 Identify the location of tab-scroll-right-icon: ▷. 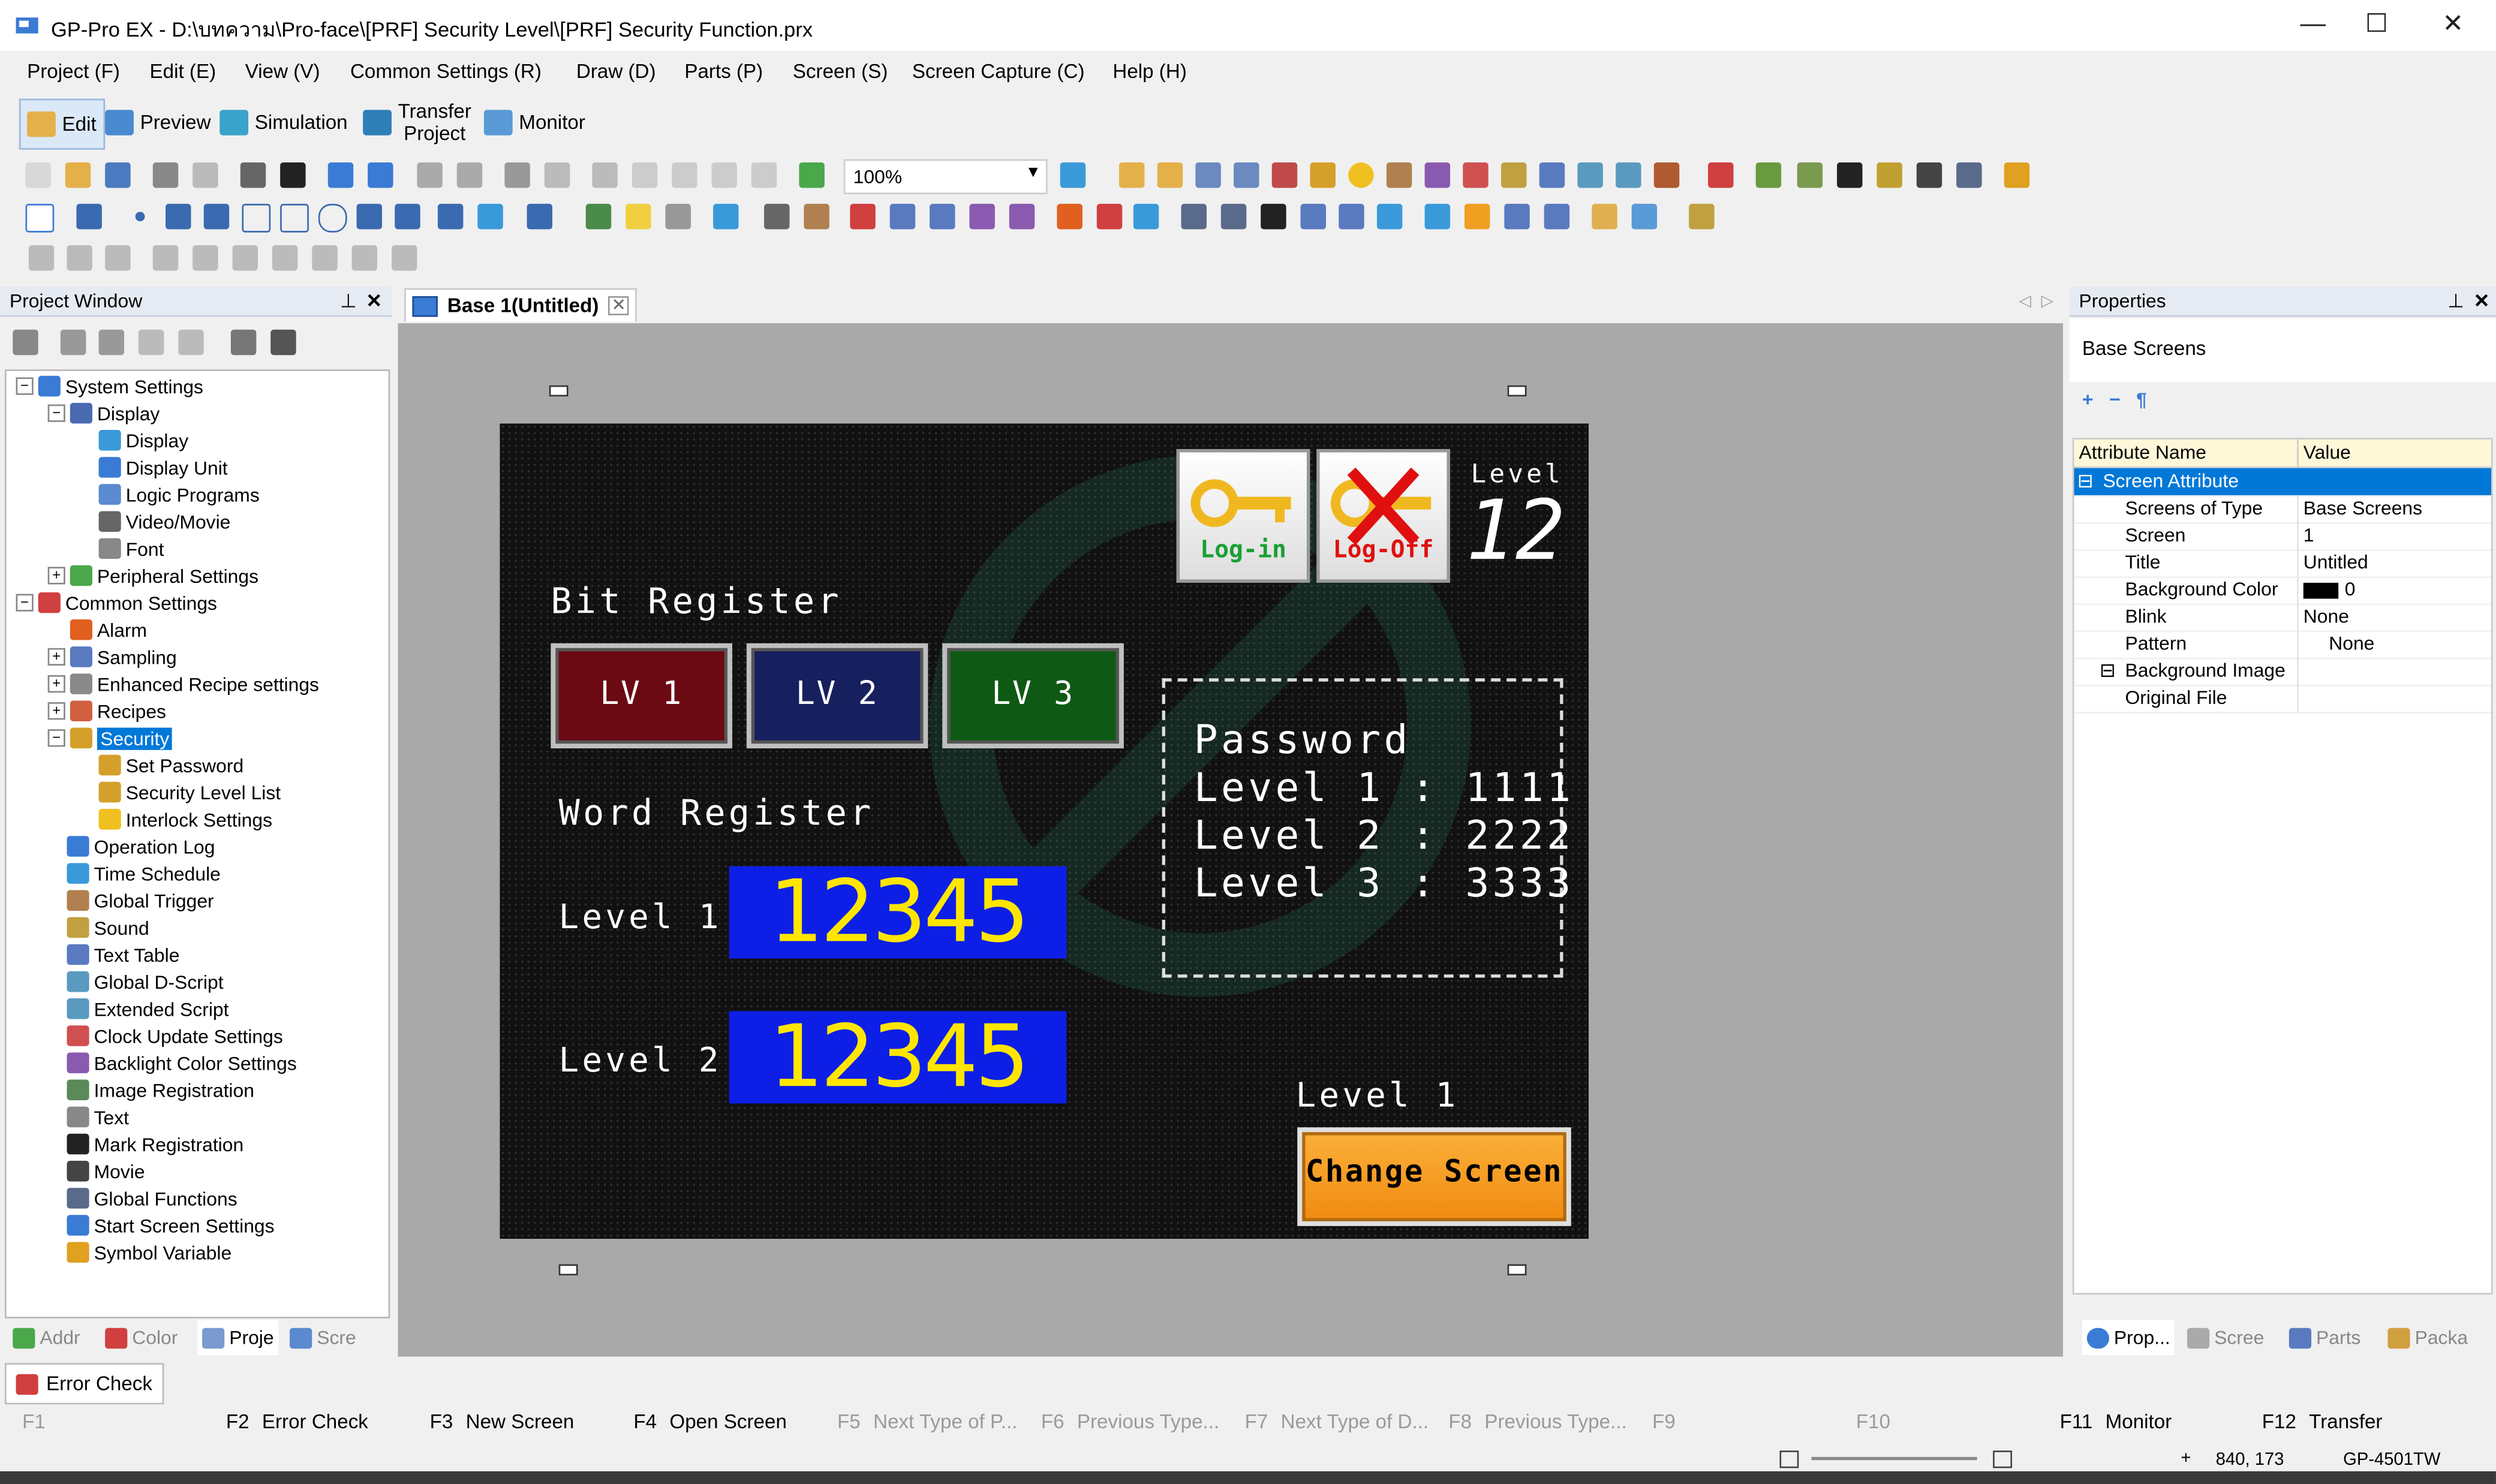
(2047, 302).